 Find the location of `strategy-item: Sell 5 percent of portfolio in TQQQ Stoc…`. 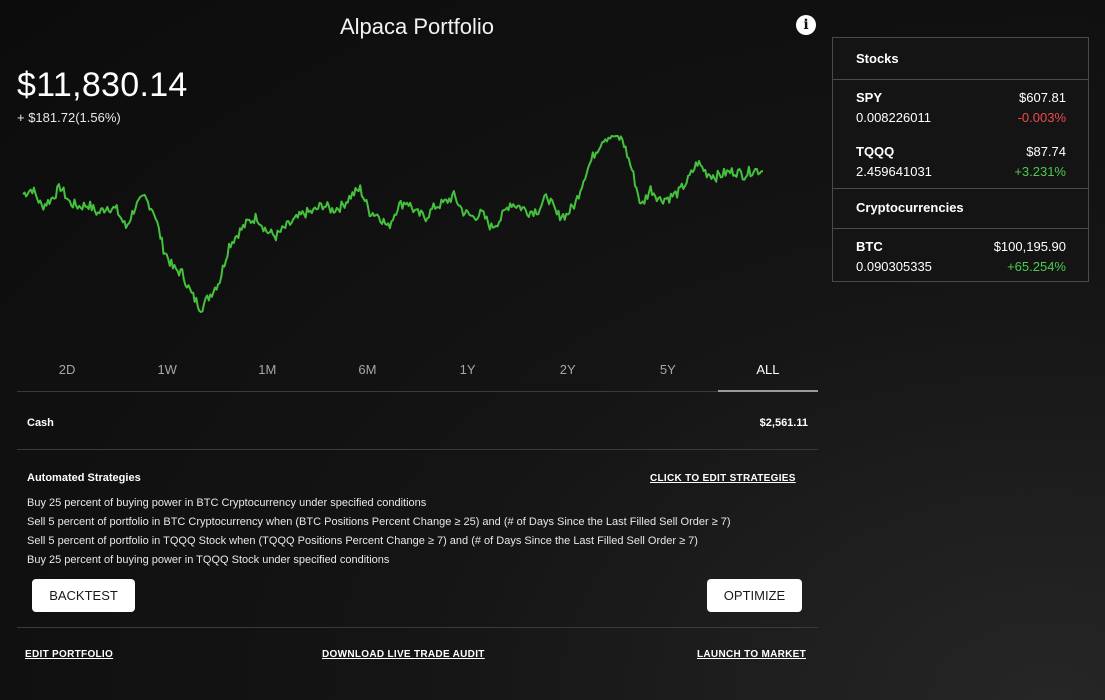

strategy-item: Sell 5 percent of portfolio in TQQQ Stoc… is located at coordinates (362, 541).